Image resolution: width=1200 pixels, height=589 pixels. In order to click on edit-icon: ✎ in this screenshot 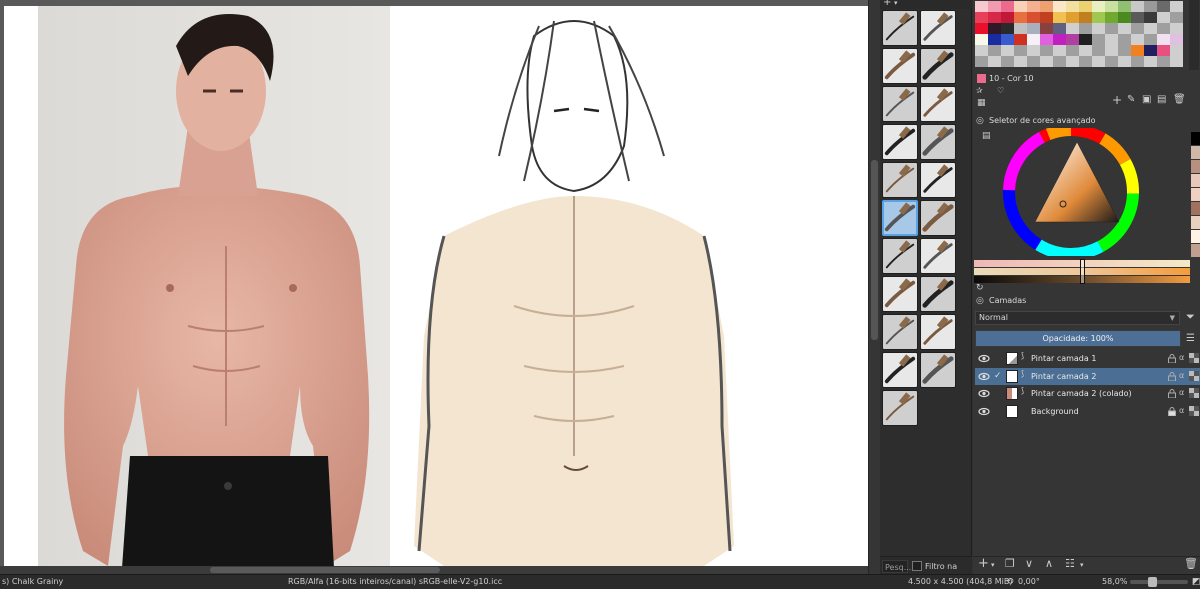, I will do `click(1131, 100)`.